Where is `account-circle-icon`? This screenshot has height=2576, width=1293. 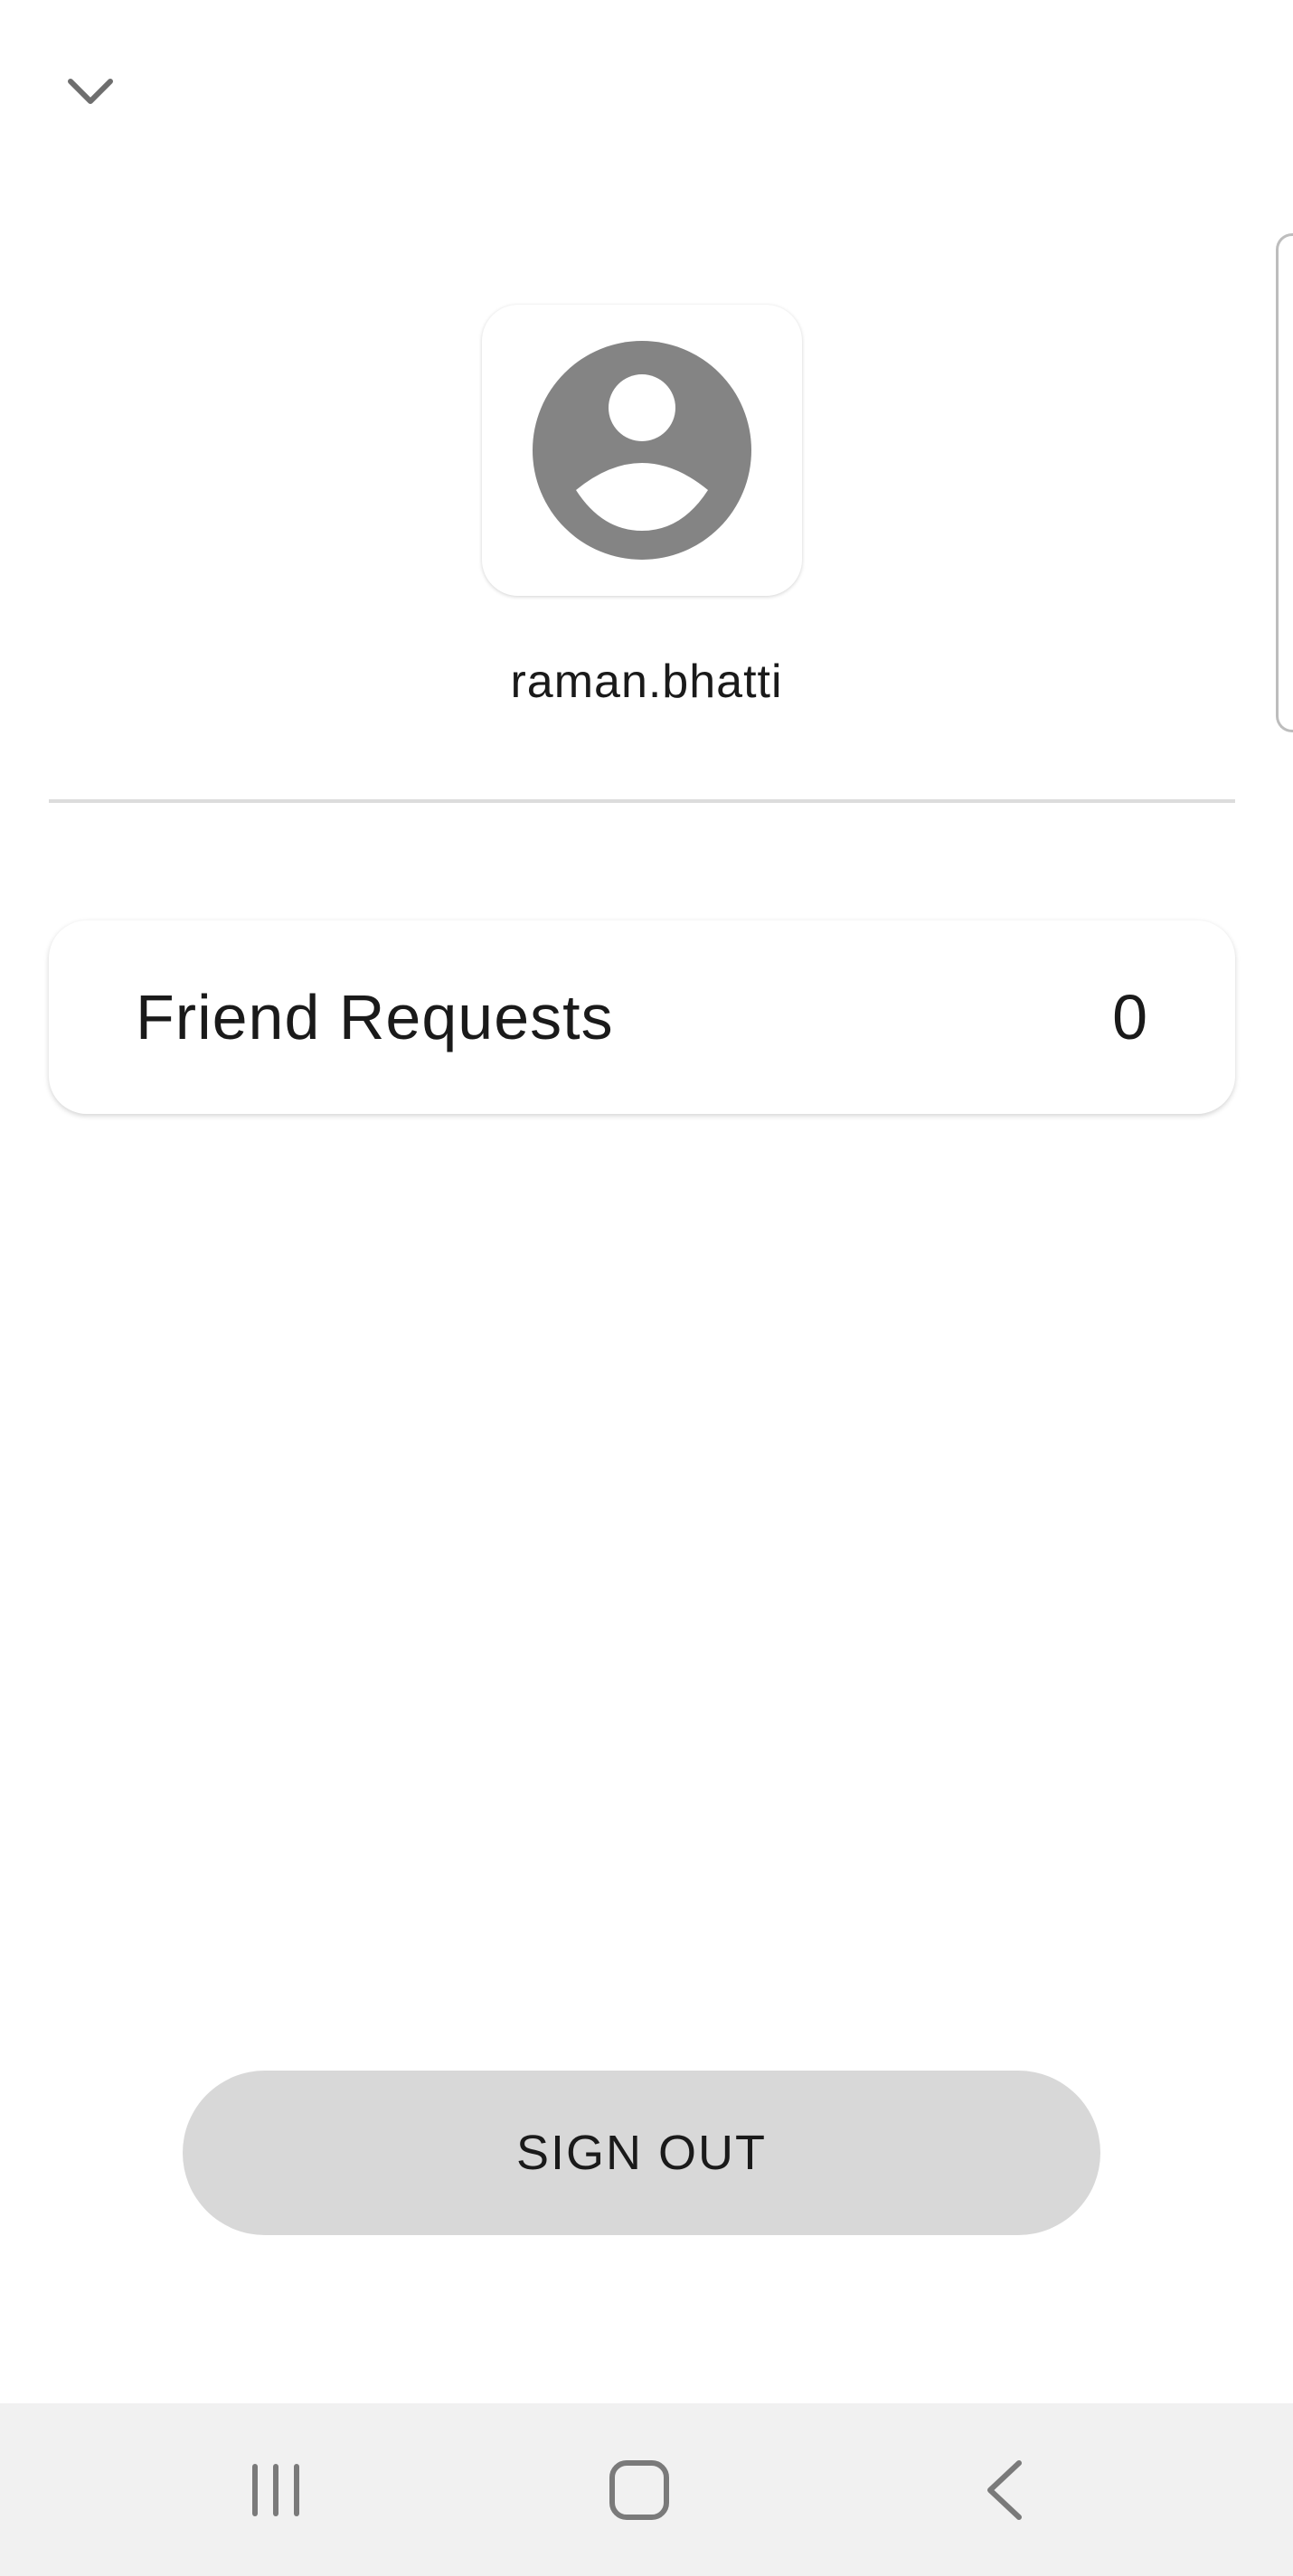 account-circle-icon is located at coordinates (642, 450).